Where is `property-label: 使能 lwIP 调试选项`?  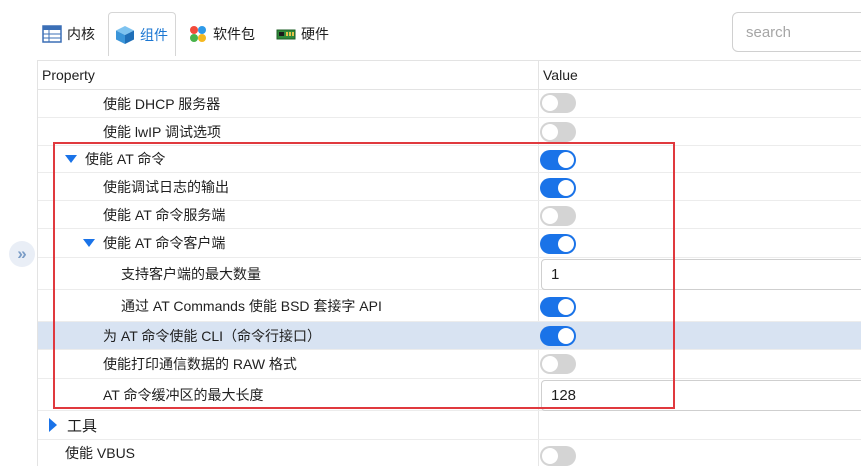
property-label: 使能 lwIP 调试选项 is located at coordinates (162, 131).